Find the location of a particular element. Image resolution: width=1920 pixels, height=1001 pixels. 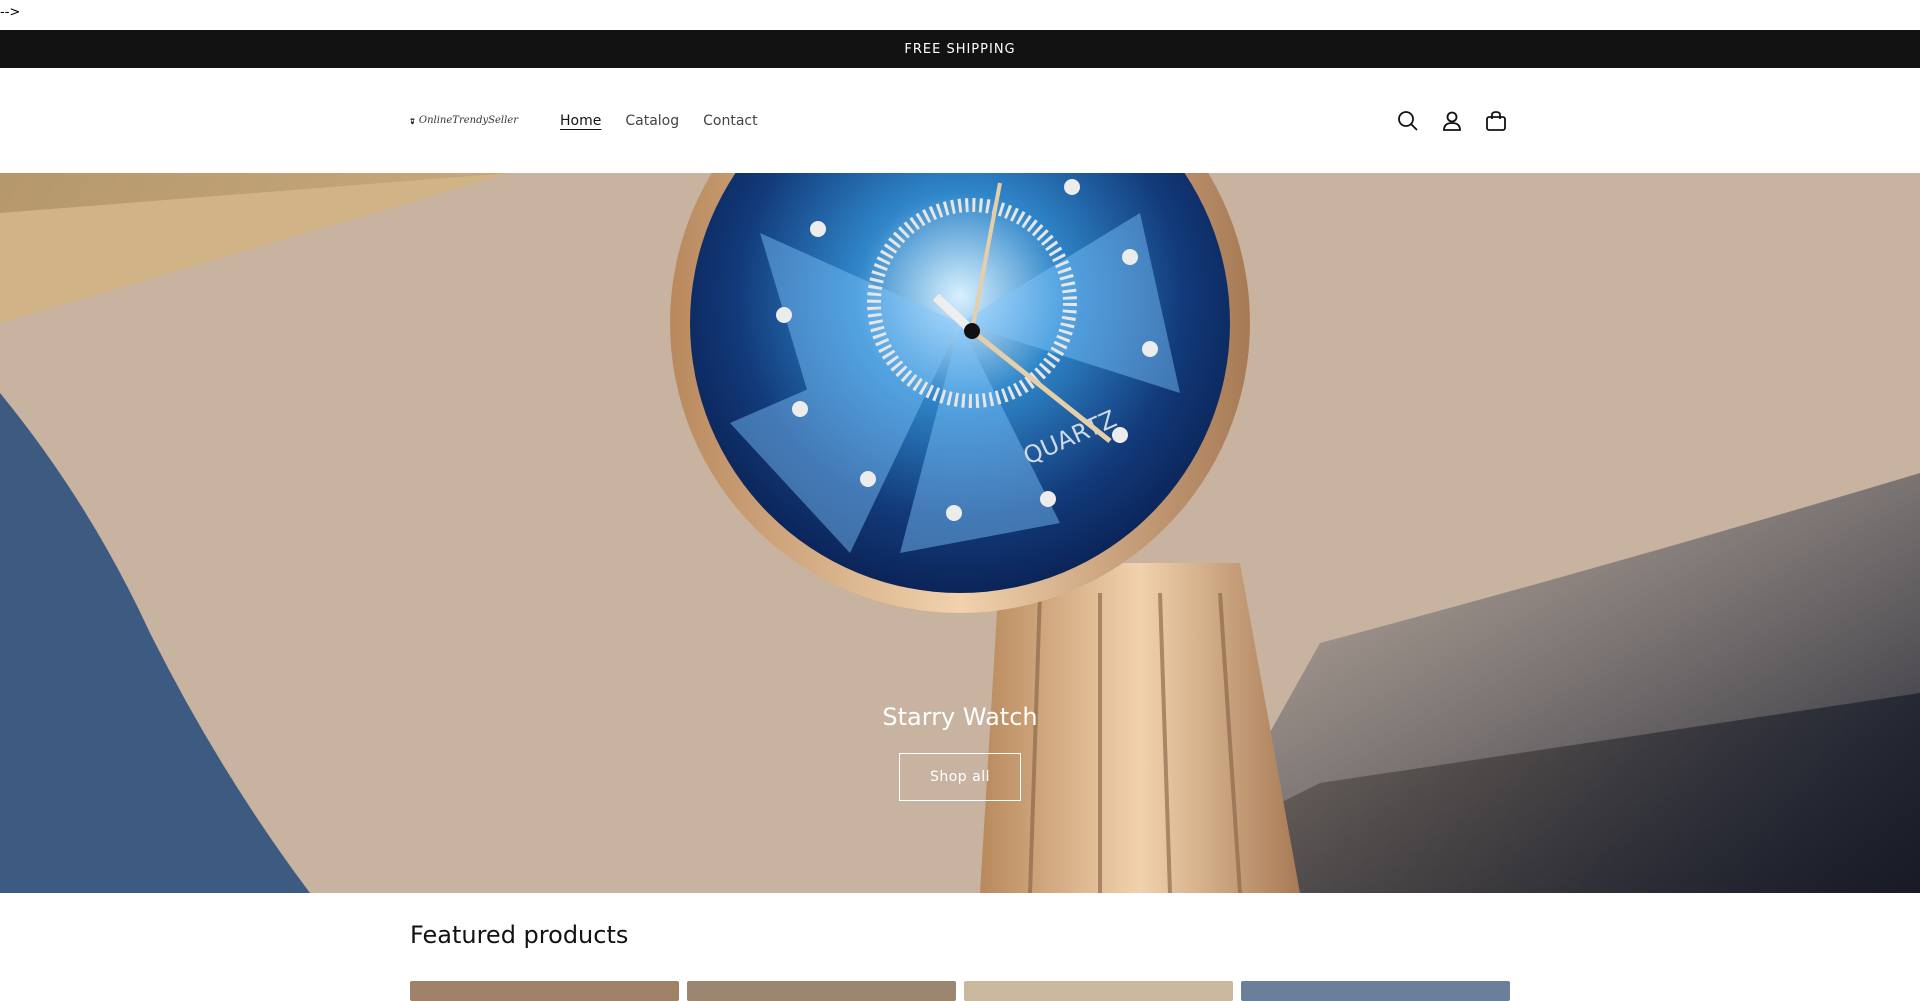

featured-products-title: Featured products is located at coordinates (519, 935).